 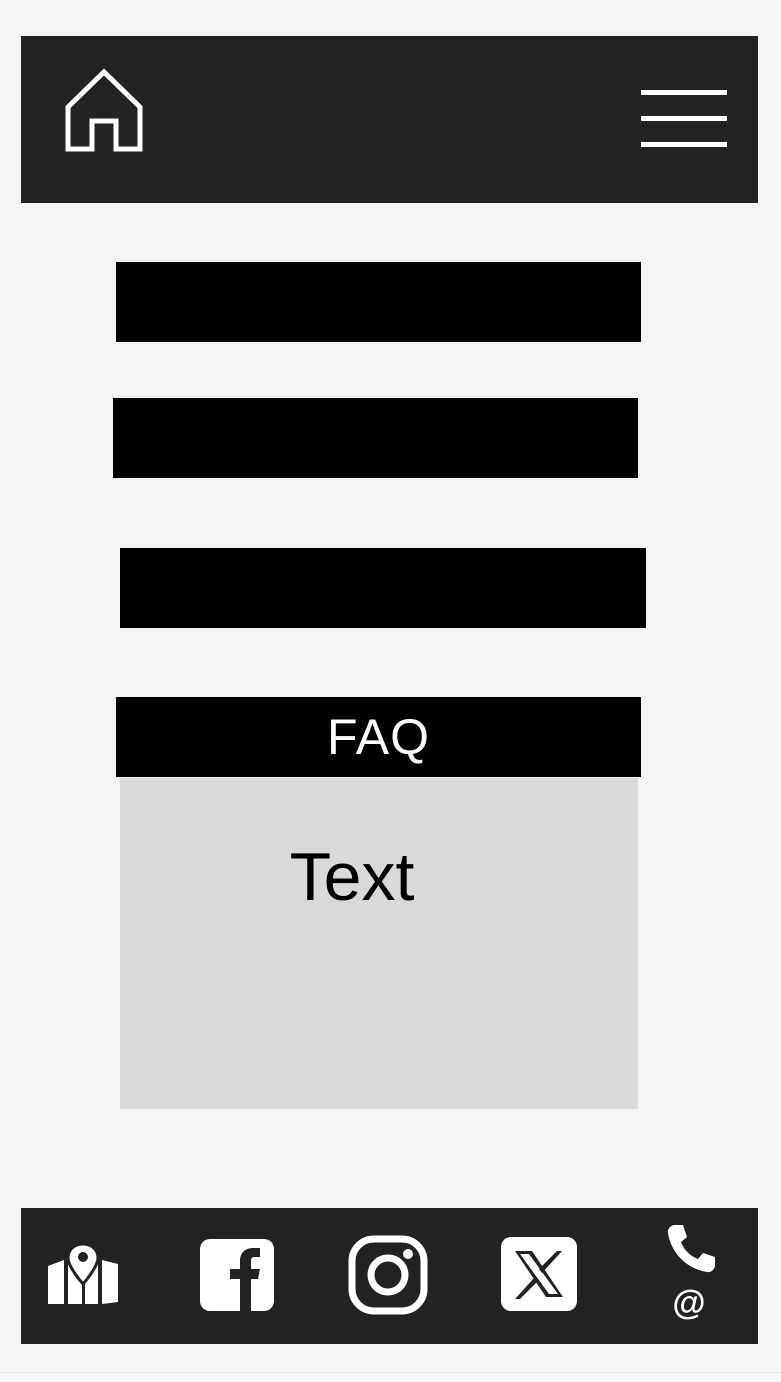 I want to click on email-at-sign: @, so click(x=689, y=1303).